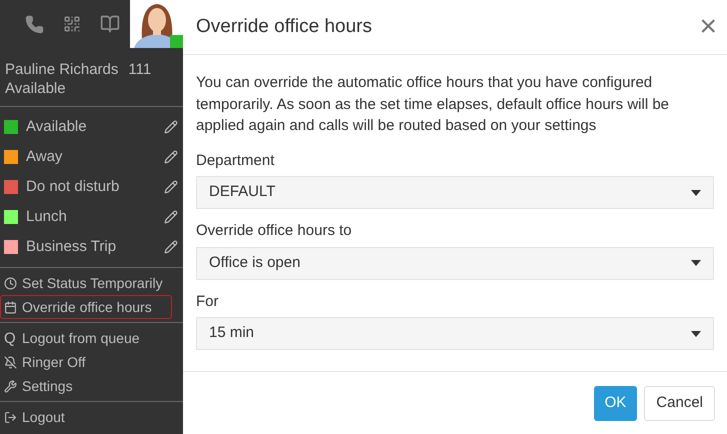 The width and height of the screenshot is (727, 434). What do you see at coordinates (10, 386) in the screenshot?
I see `wrench-icon` at bounding box center [10, 386].